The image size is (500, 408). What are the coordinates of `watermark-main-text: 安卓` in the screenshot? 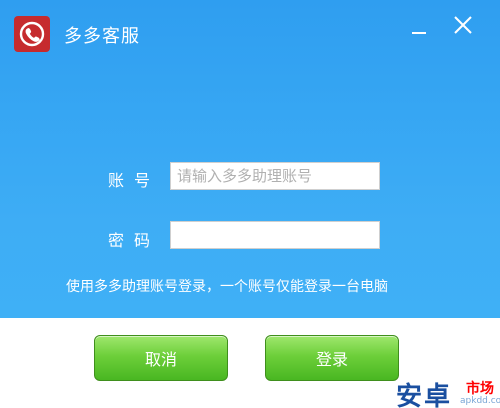 It's located at (424, 395).